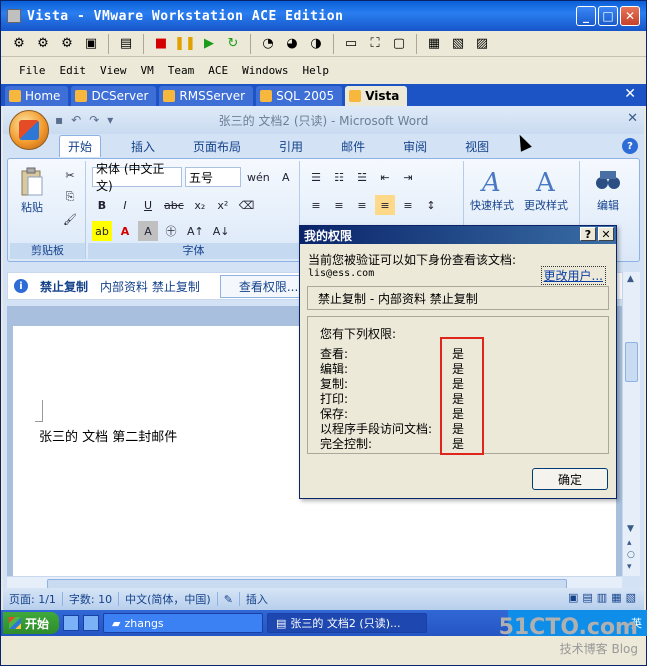 The width and height of the screenshot is (647, 666). What do you see at coordinates (73, 70) in the screenshot?
I see `menu-edit: Edit` at bounding box center [73, 70].